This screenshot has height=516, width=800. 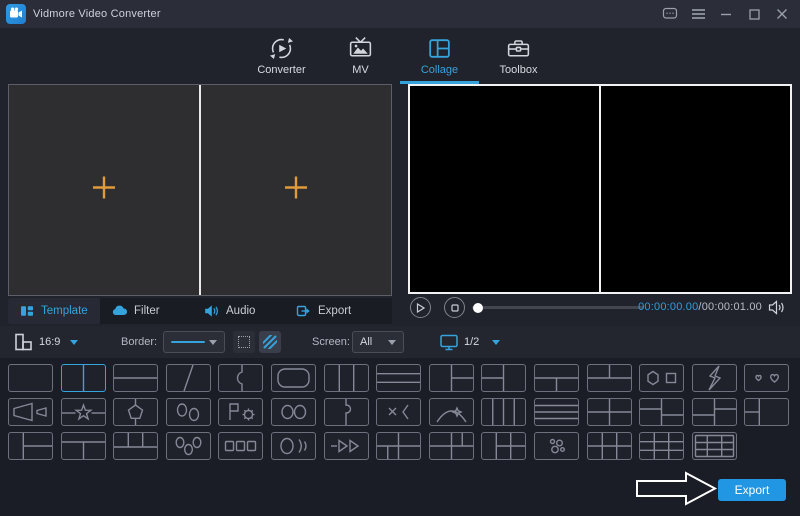 I want to click on play-button, so click(x=420, y=307).